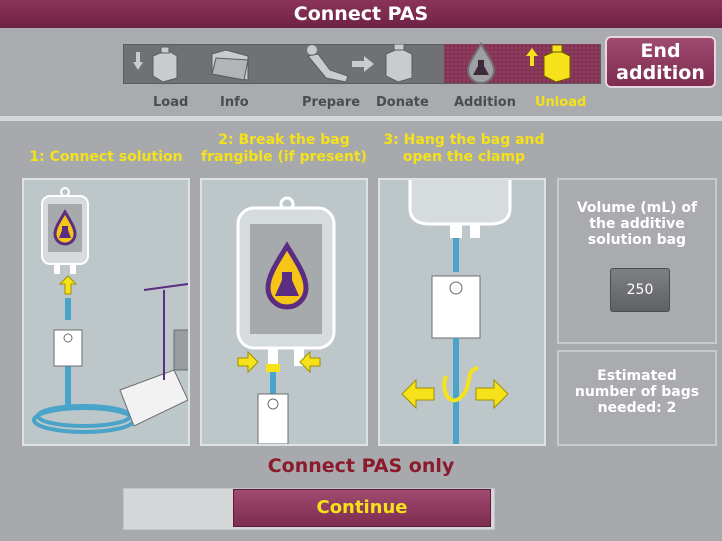 The height and width of the screenshot is (541, 722). What do you see at coordinates (637, 376) in the screenshot?
I see `estimate-line1: Estimated` at bounding box center [637, 376].